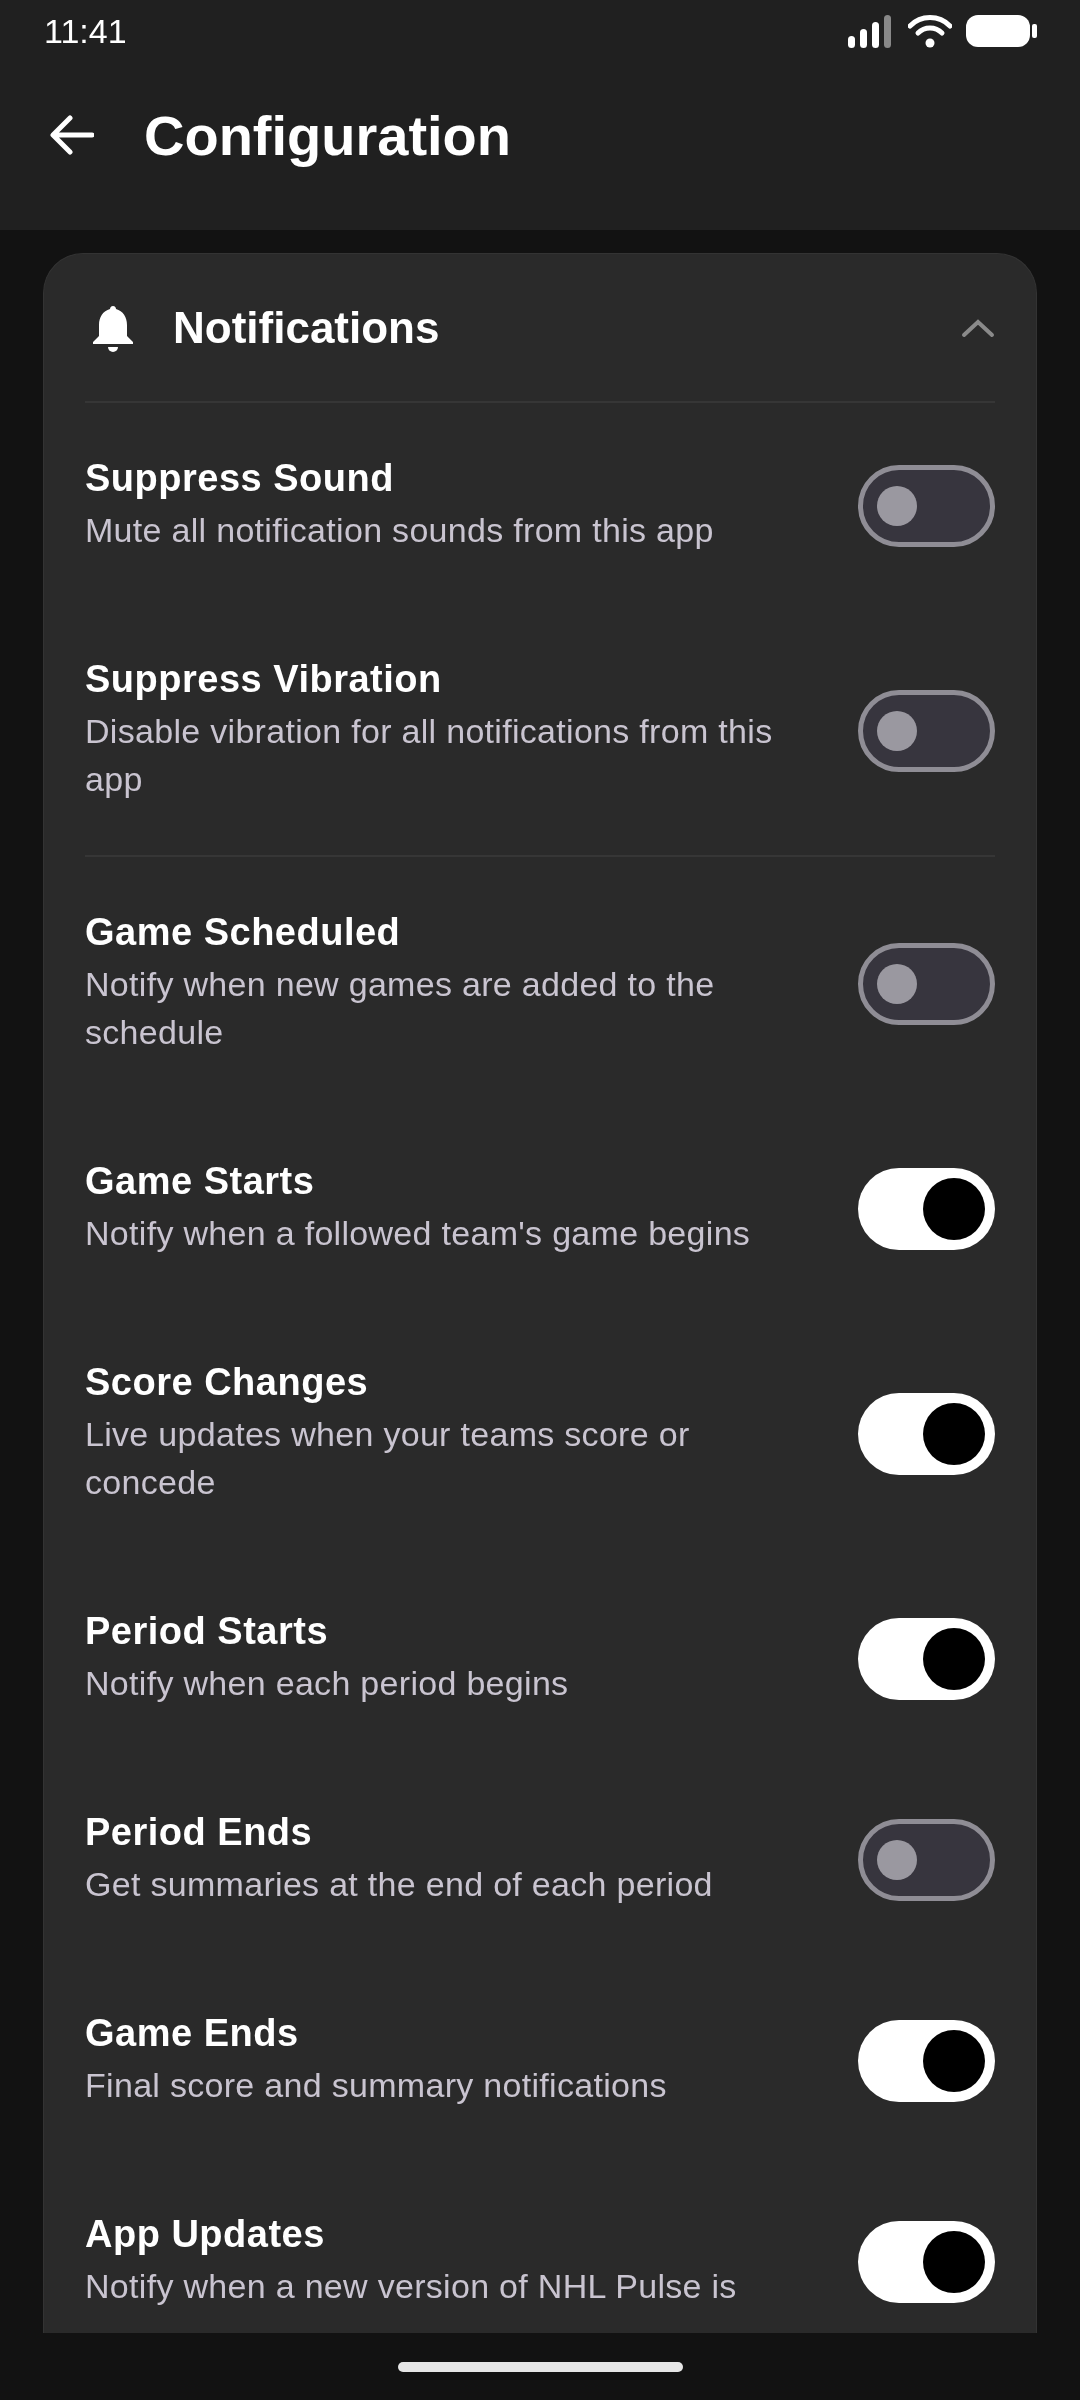 The width and height of the screenshot is (1080, 2400). Describe the element at coordinates (240, 478) in the screenshot. I see `setting-title: Suppress Sound` at that location.